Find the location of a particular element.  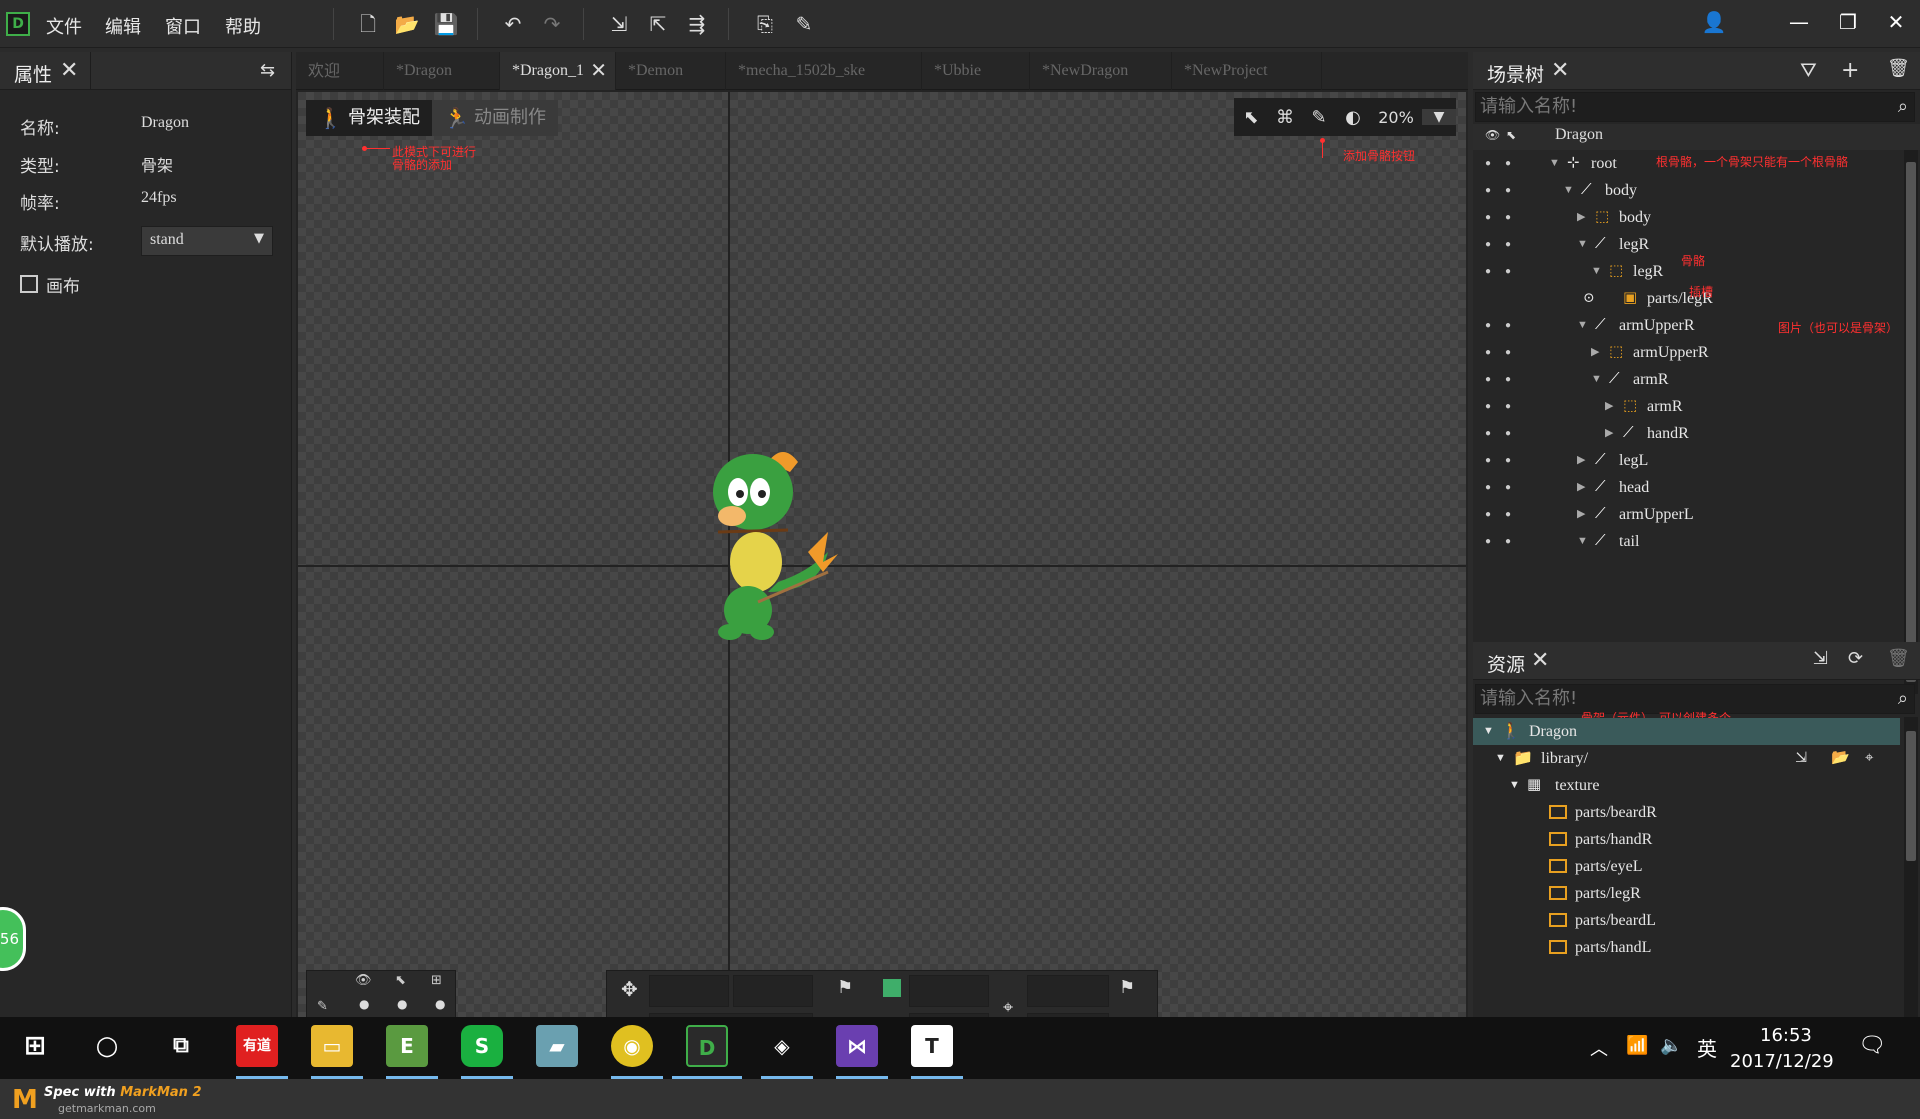

tab-dragon: *Dragon is located at coordinates (442, 71).